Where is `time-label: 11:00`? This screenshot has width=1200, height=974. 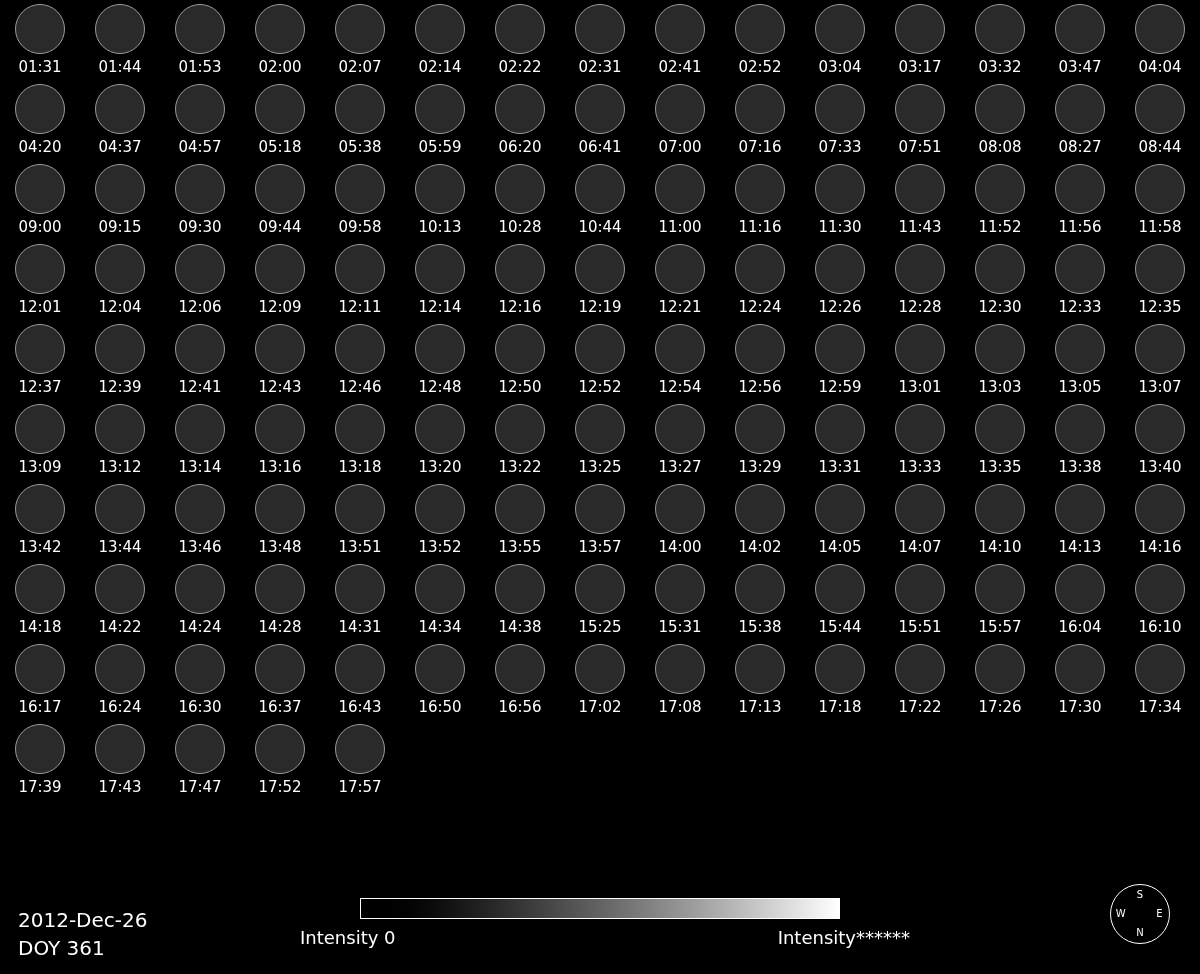 time-label: 11:00 is located at coordinates (680, 227).